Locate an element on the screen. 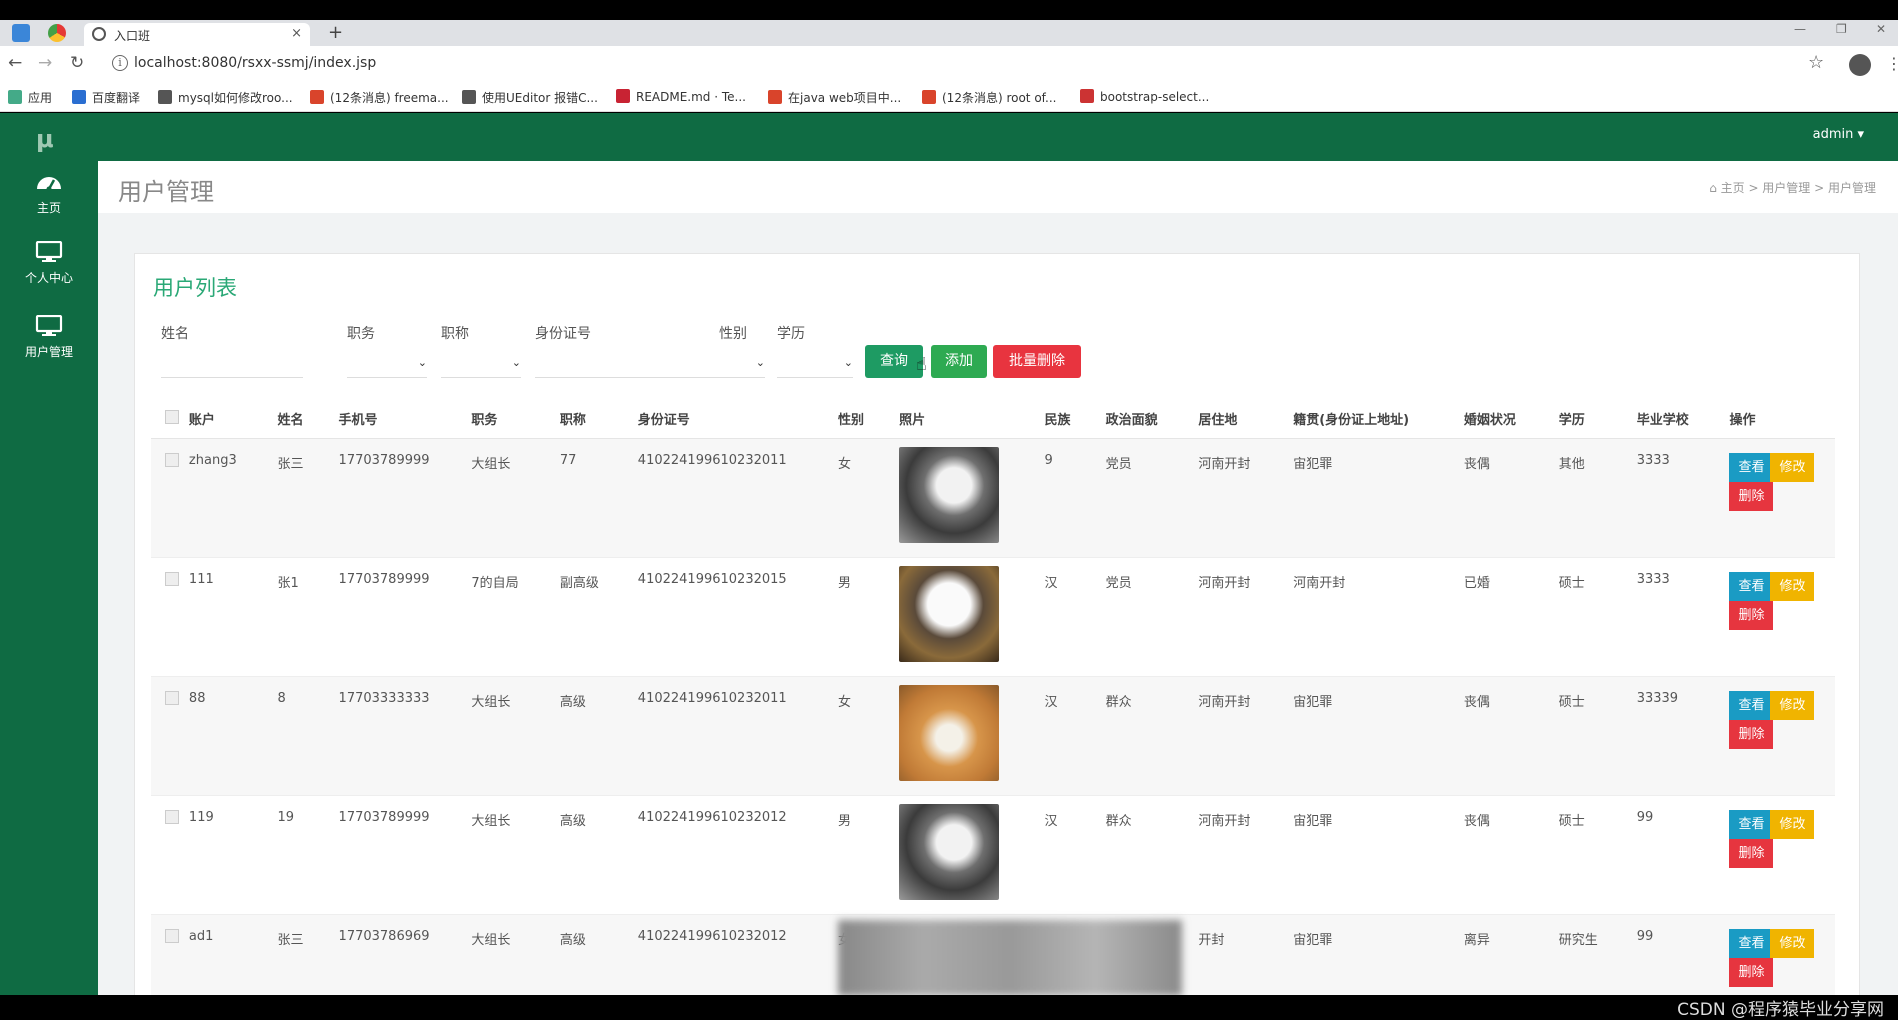 Image resolution: width=1898 pixels, height=1020 pixels. cell-duty: 大组长 is located at coordinates (515, 498).